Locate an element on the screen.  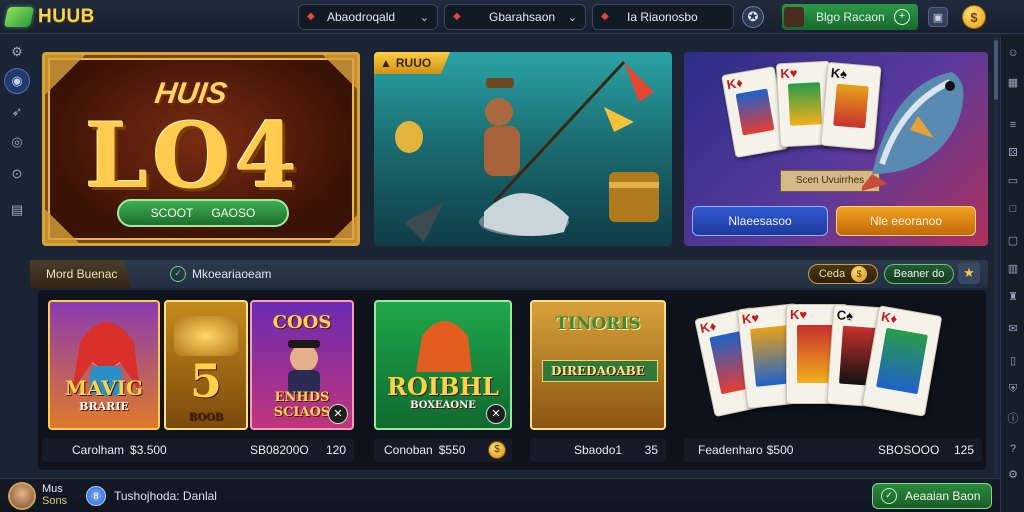
document-icon: ▤ is located at coordinates (17, 210).